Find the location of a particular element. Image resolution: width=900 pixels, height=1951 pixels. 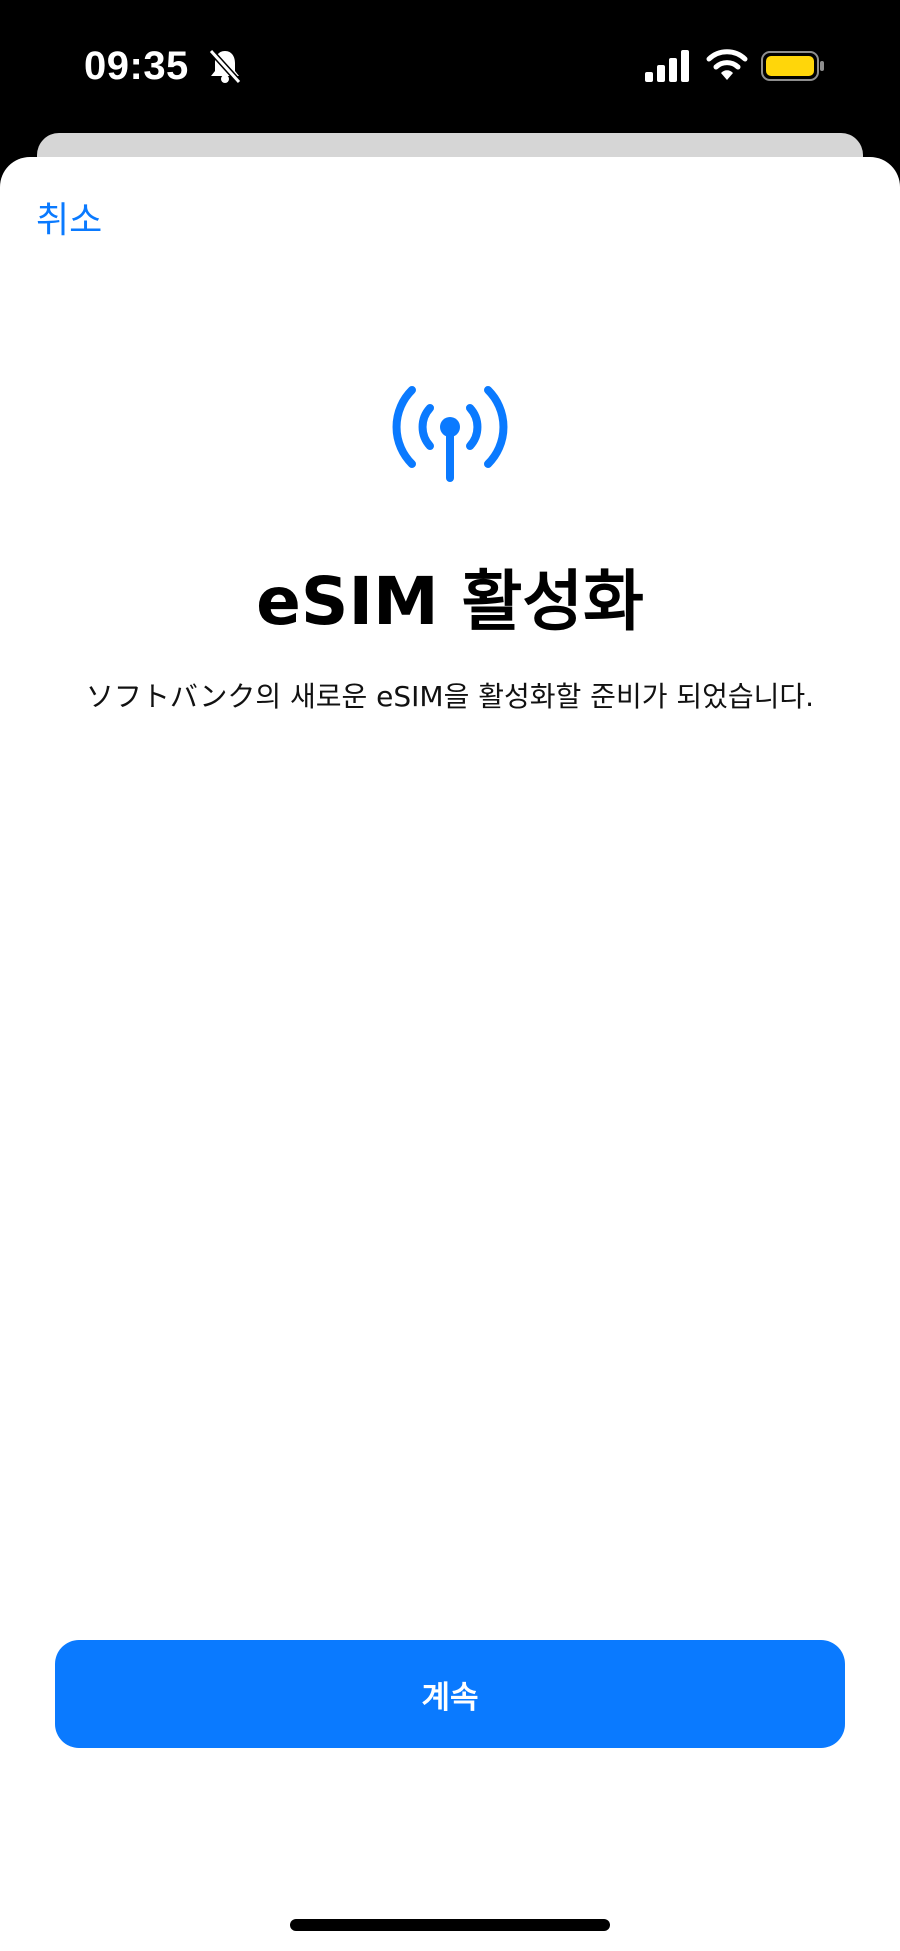

antenna-icon is located at coordinates (450, 434).